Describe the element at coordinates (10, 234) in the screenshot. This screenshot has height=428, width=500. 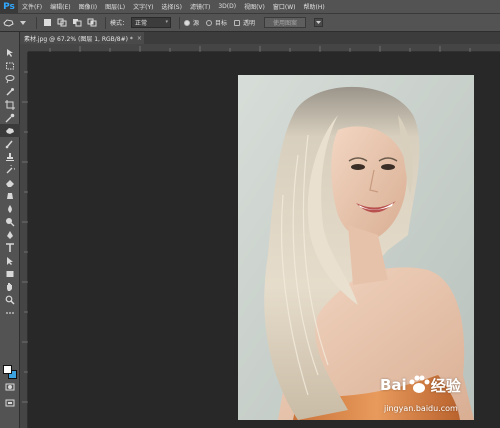
I see `pen-icon` at that location.